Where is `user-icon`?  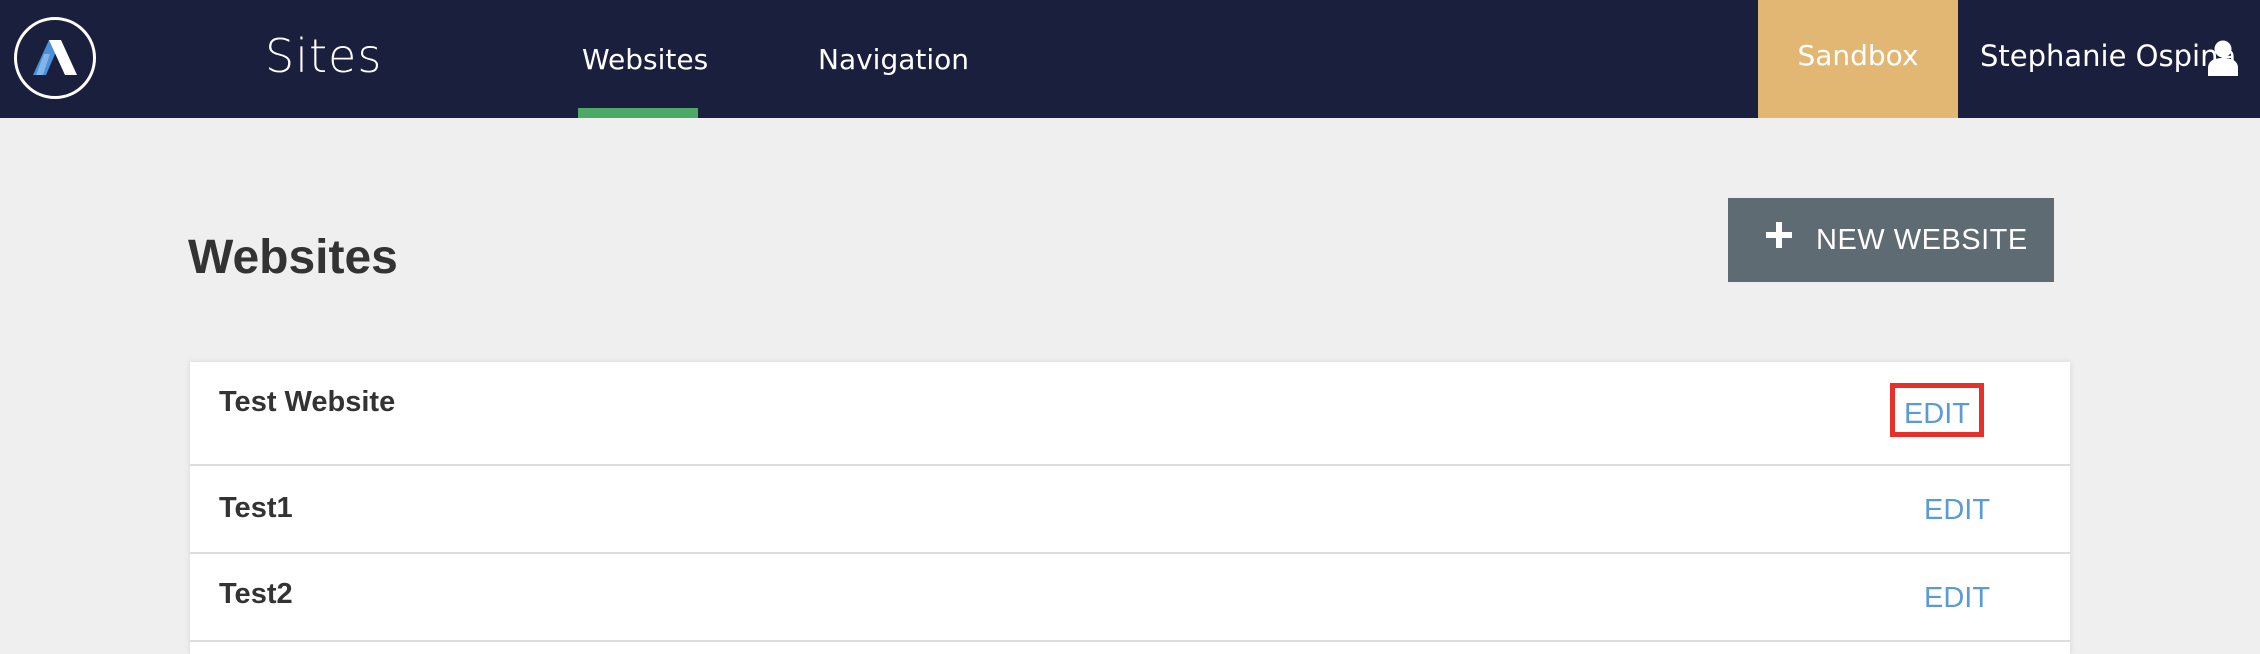
user-icon is located at coordinates (2223, 58).